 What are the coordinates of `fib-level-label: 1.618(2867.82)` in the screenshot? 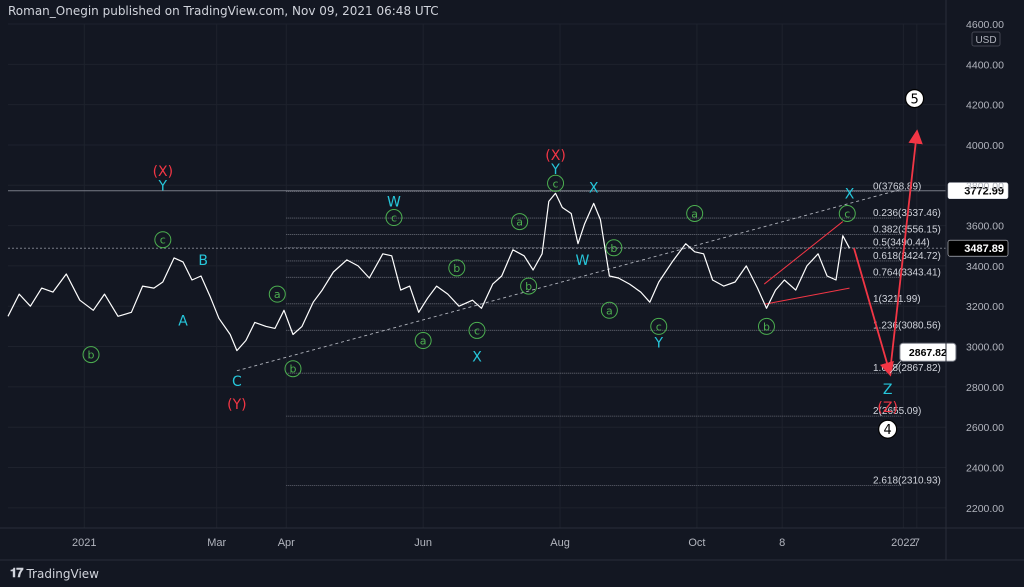 It's located at (907, 368).